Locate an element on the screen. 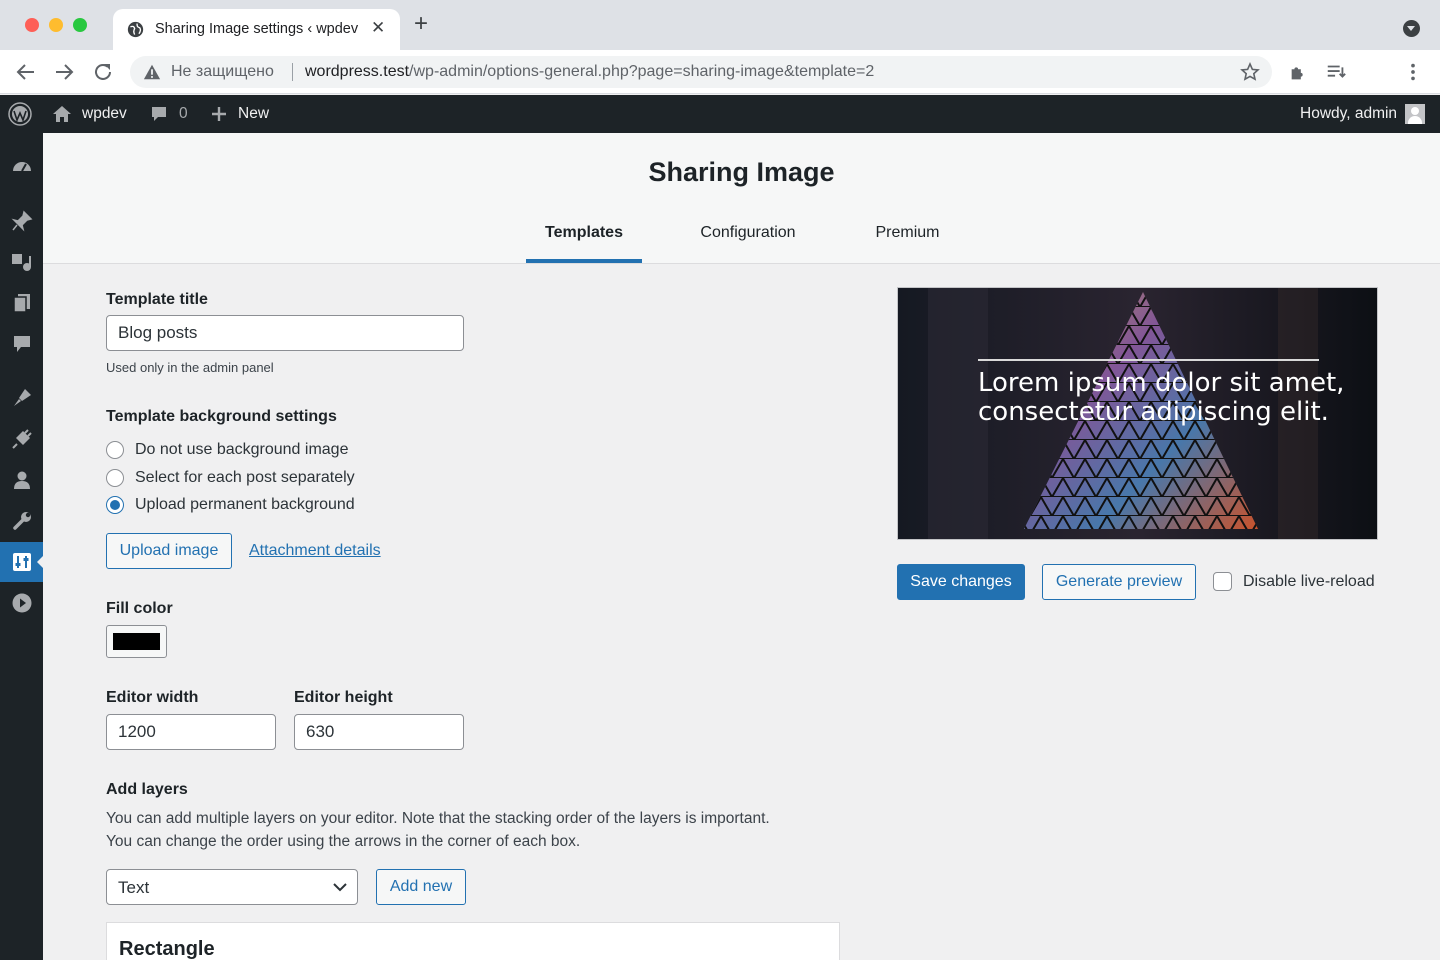  template-title-description: Used only in the admin panel is located at coordinates (190, 367).